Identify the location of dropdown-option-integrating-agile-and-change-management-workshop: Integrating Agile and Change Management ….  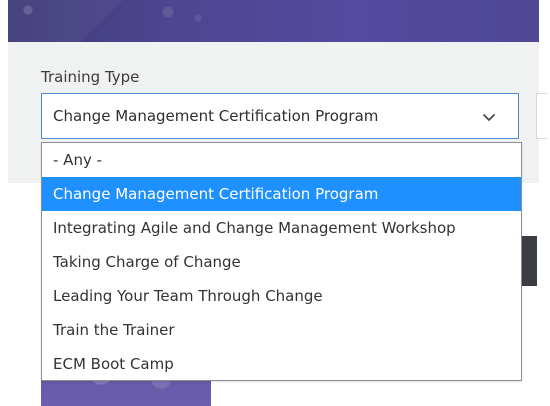
(281, 228).